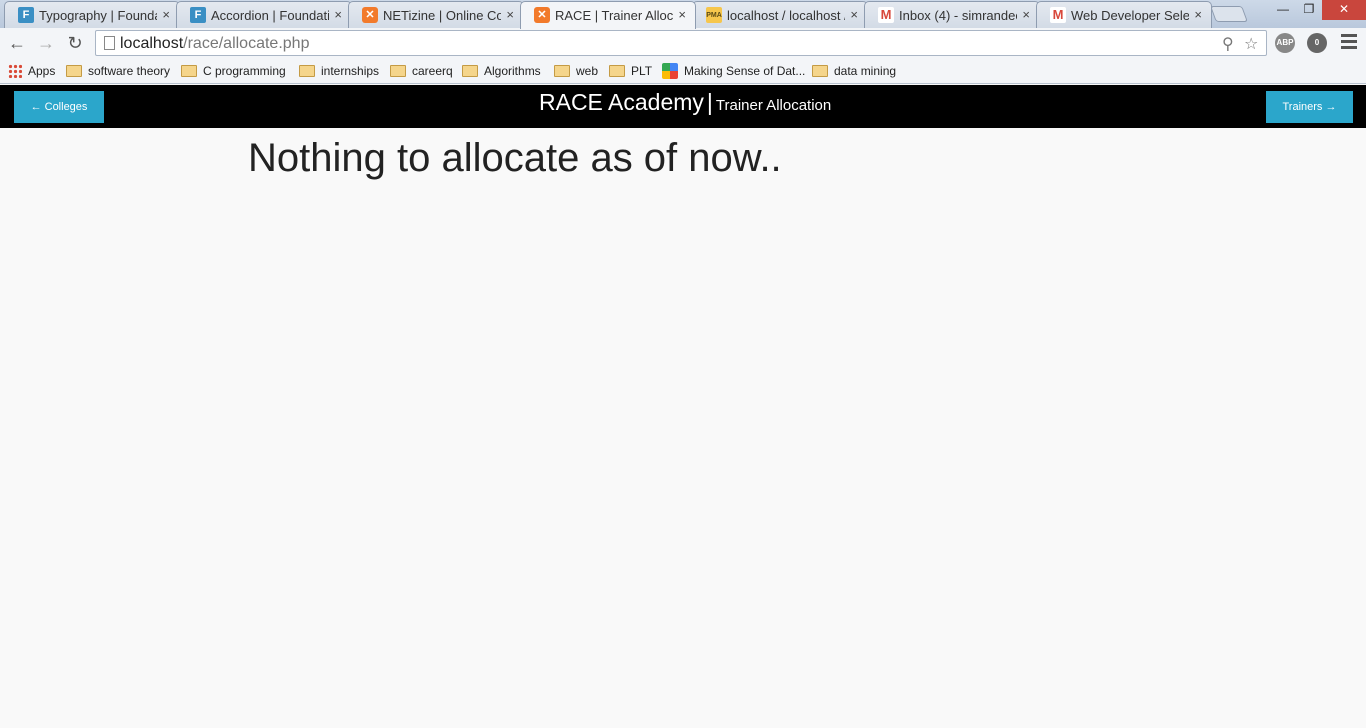 This screenshot has width=1366, height=728. I want to click on trainers-button: Trainers →, so click(1309, 107).